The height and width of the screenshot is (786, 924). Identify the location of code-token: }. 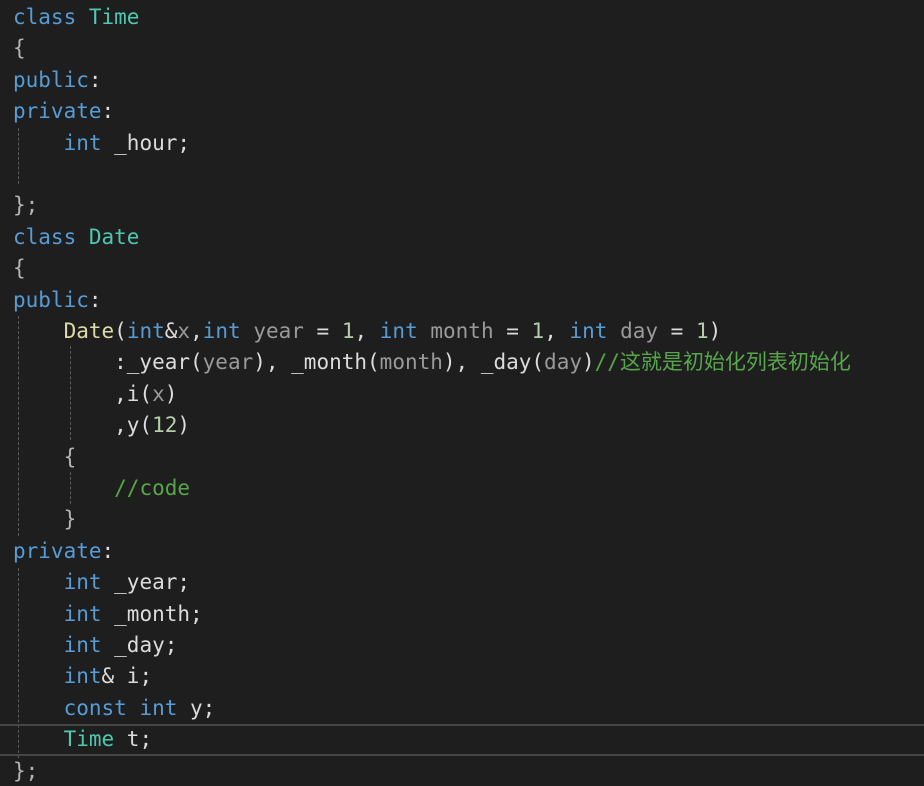
(45, 519).